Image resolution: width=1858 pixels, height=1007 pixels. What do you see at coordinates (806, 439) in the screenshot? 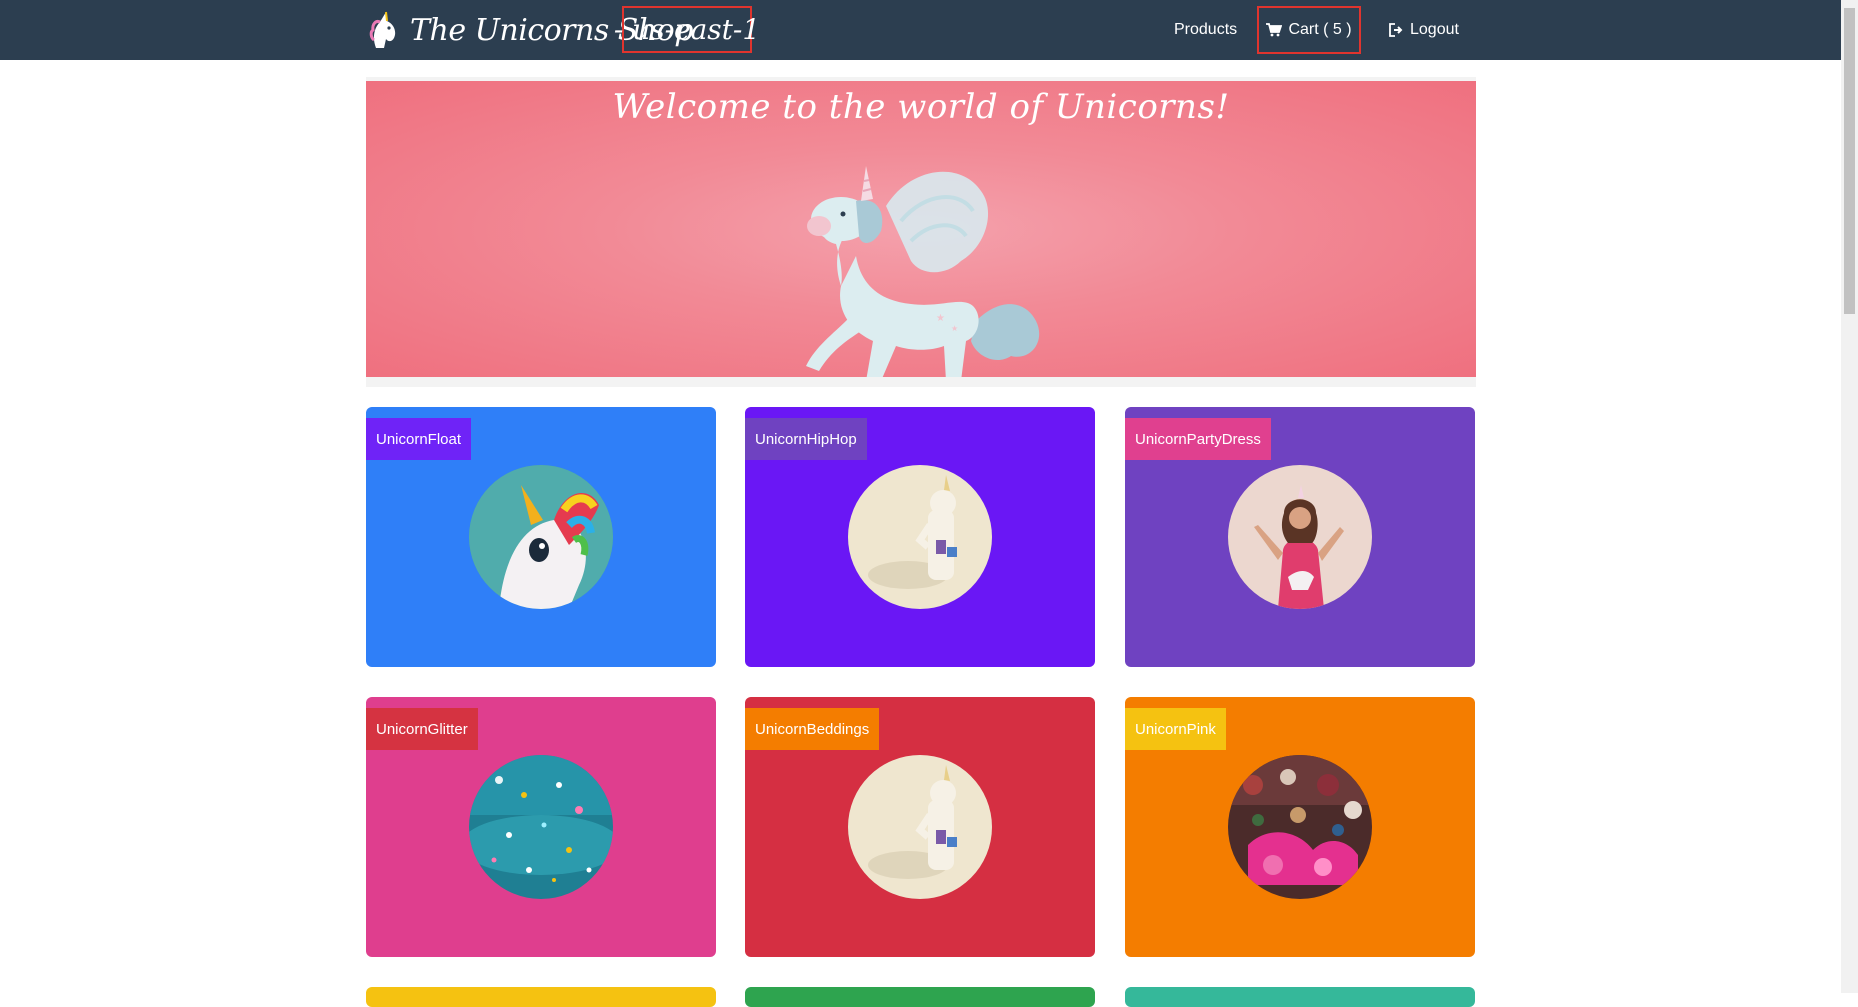
I see `product-name-label: UnicornHipHop` at bounding box center [806, 439].